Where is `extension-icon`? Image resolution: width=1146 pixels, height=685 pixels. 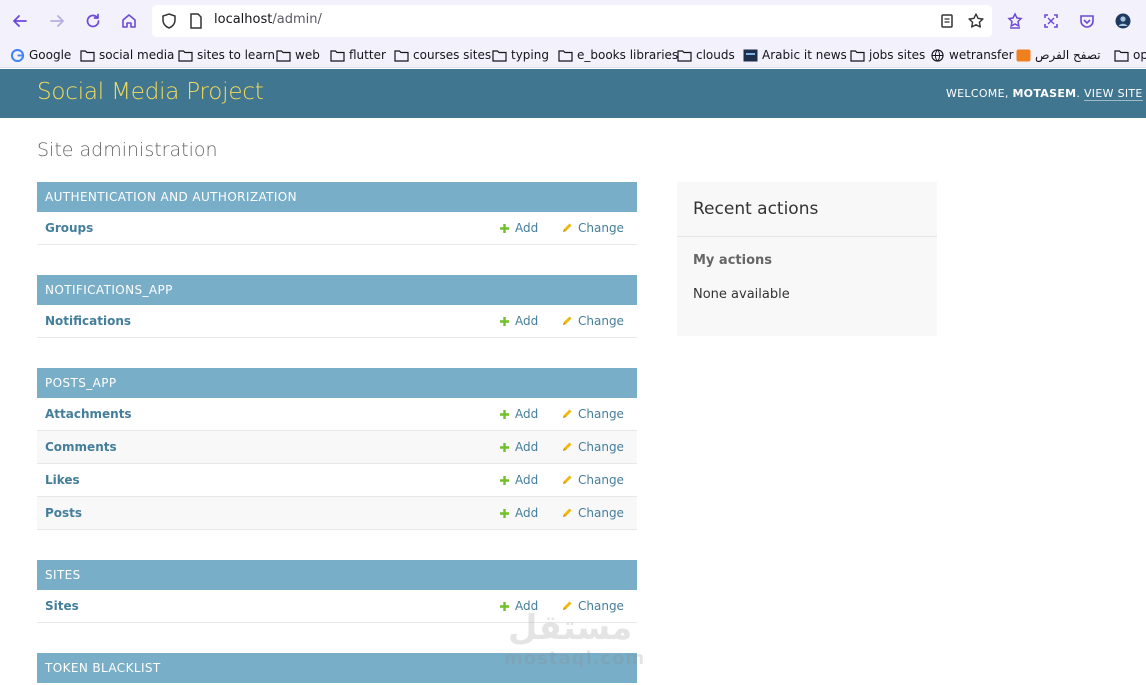
extension-icon is located at coordinates (1015, 21).